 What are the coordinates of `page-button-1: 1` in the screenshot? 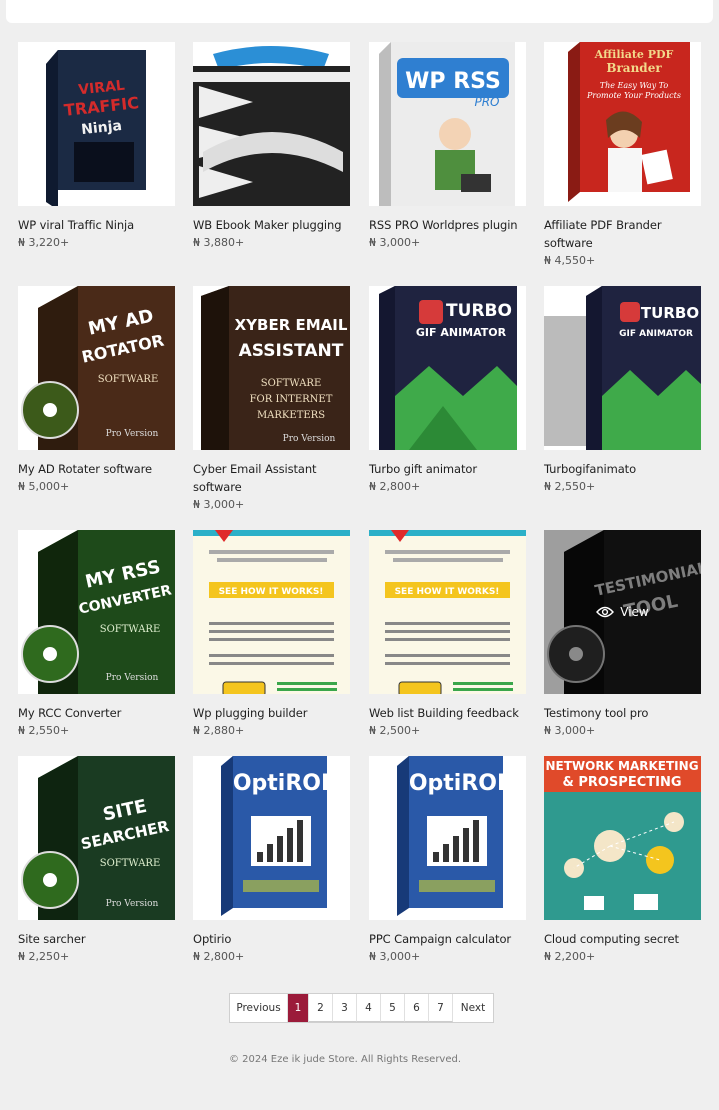 It's located at (298, 1008).